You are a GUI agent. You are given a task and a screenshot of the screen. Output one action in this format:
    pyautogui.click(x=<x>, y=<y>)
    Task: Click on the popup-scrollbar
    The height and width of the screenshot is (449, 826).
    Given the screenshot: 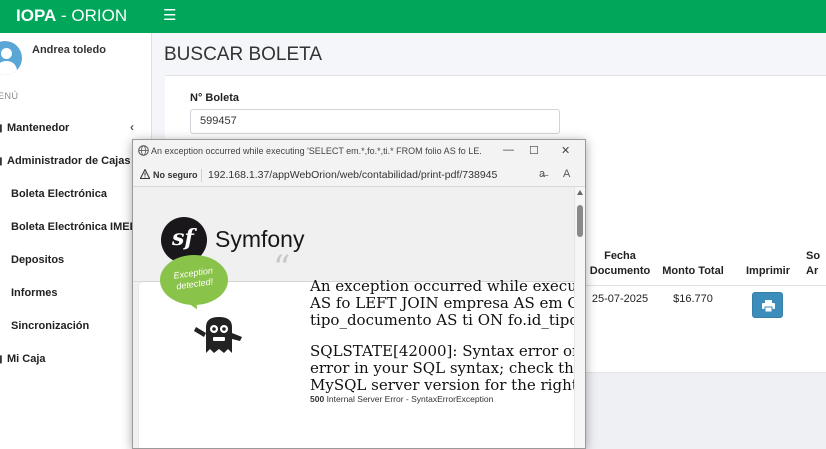 What is the action you would take?
    pyautogui.click(x=579, y=317)
    